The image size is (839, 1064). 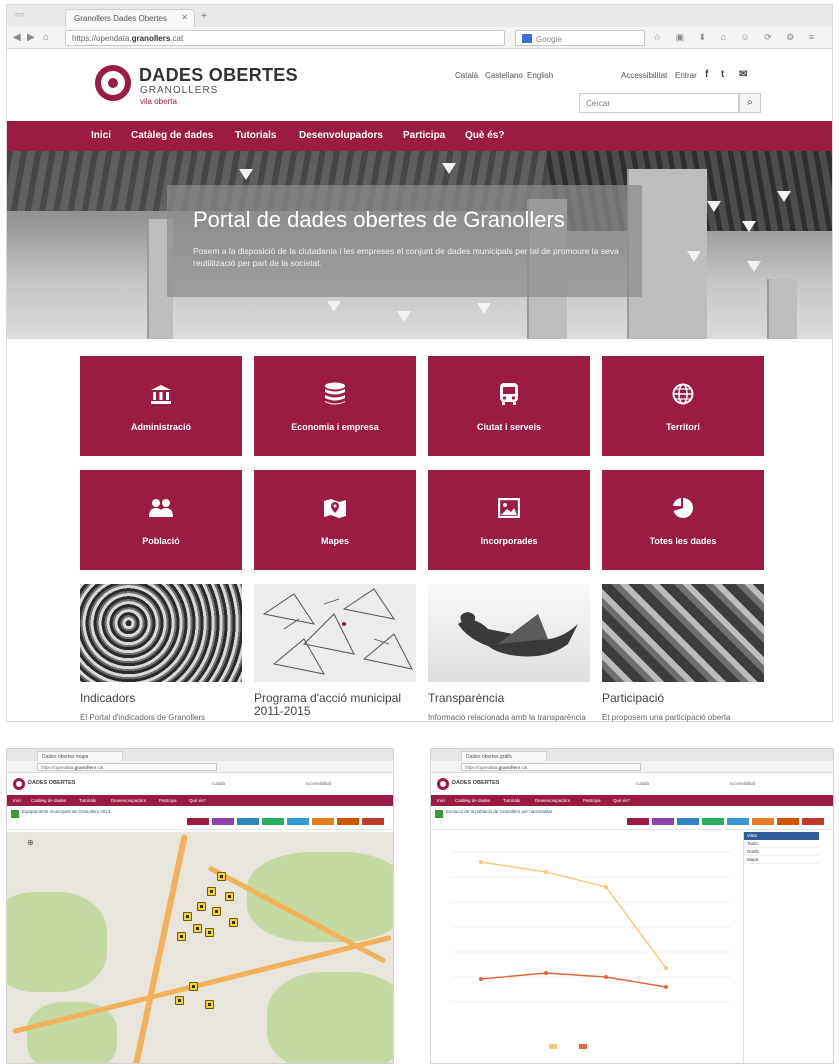 I want to click on facebook-icon: f, so click(x=706, y=74).